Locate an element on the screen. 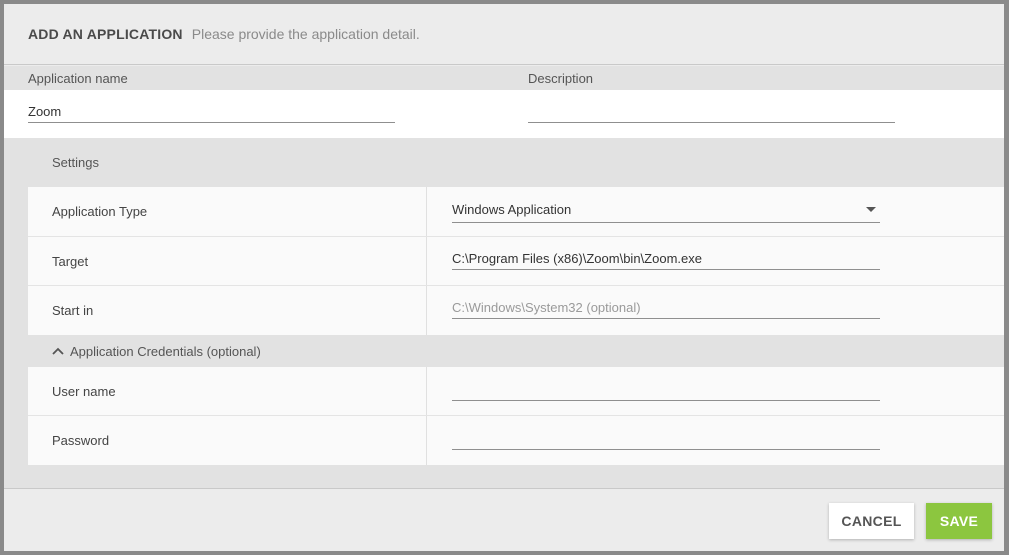  credentials-title: Application Credentials (optional) is located at coordinates (165, 351).